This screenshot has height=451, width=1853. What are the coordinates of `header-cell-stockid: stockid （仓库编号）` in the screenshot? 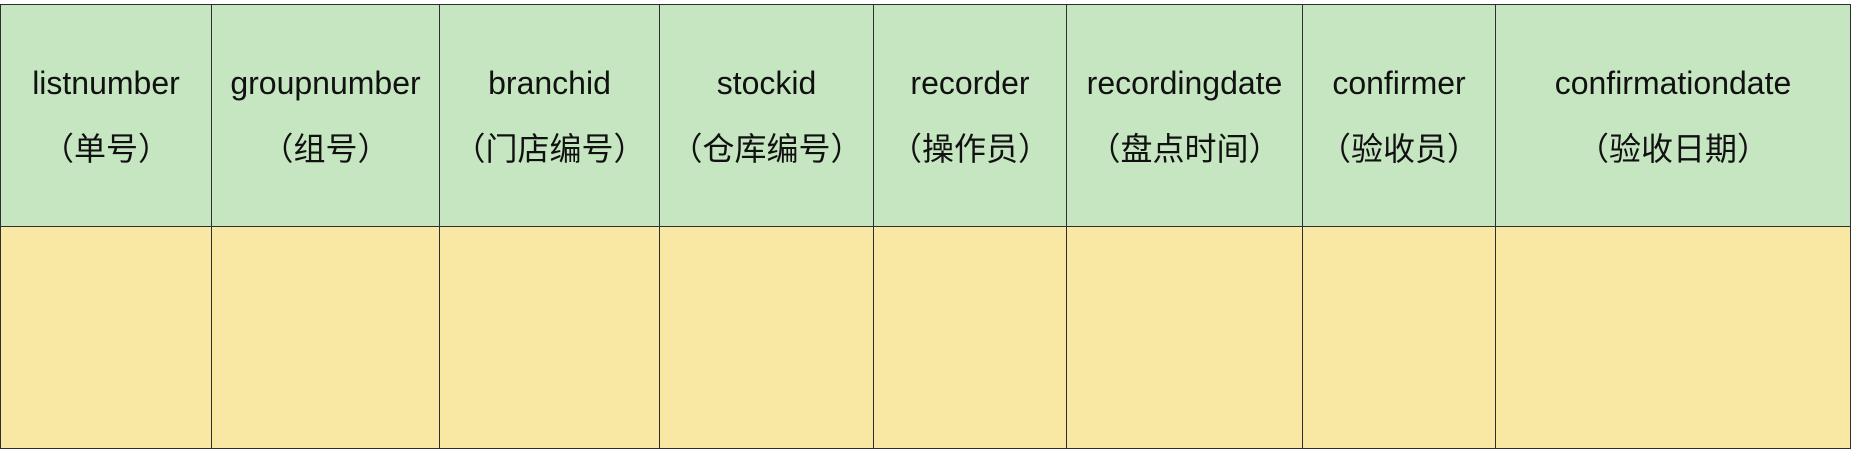 It's located at (766, 115).